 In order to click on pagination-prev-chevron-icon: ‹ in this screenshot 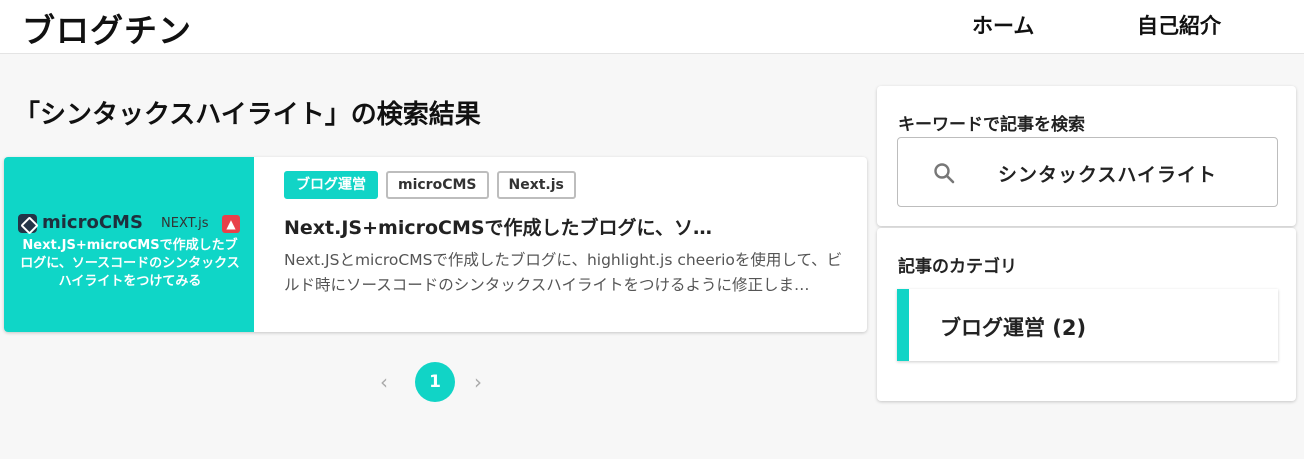, I will do `click(384, 382)`.